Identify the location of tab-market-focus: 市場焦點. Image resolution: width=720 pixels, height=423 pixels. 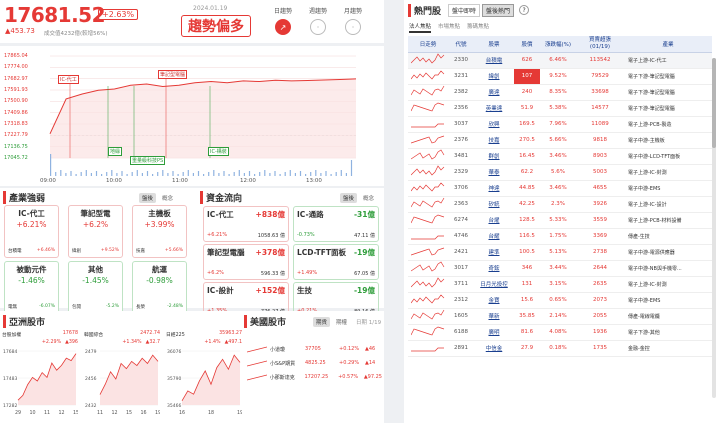
(449, 27).